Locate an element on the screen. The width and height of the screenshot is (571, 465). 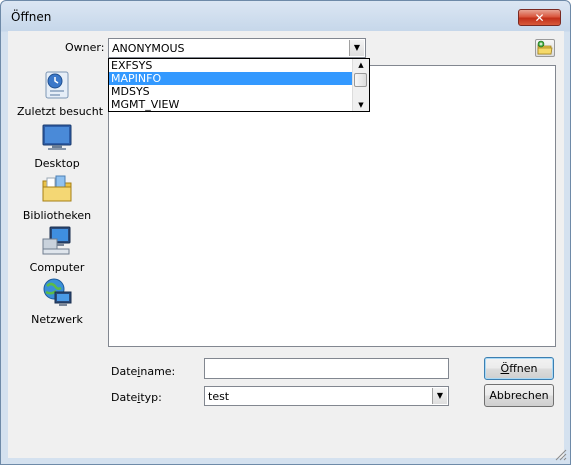
filetype-label: Dateityp: is located at coordinates (136, 397).